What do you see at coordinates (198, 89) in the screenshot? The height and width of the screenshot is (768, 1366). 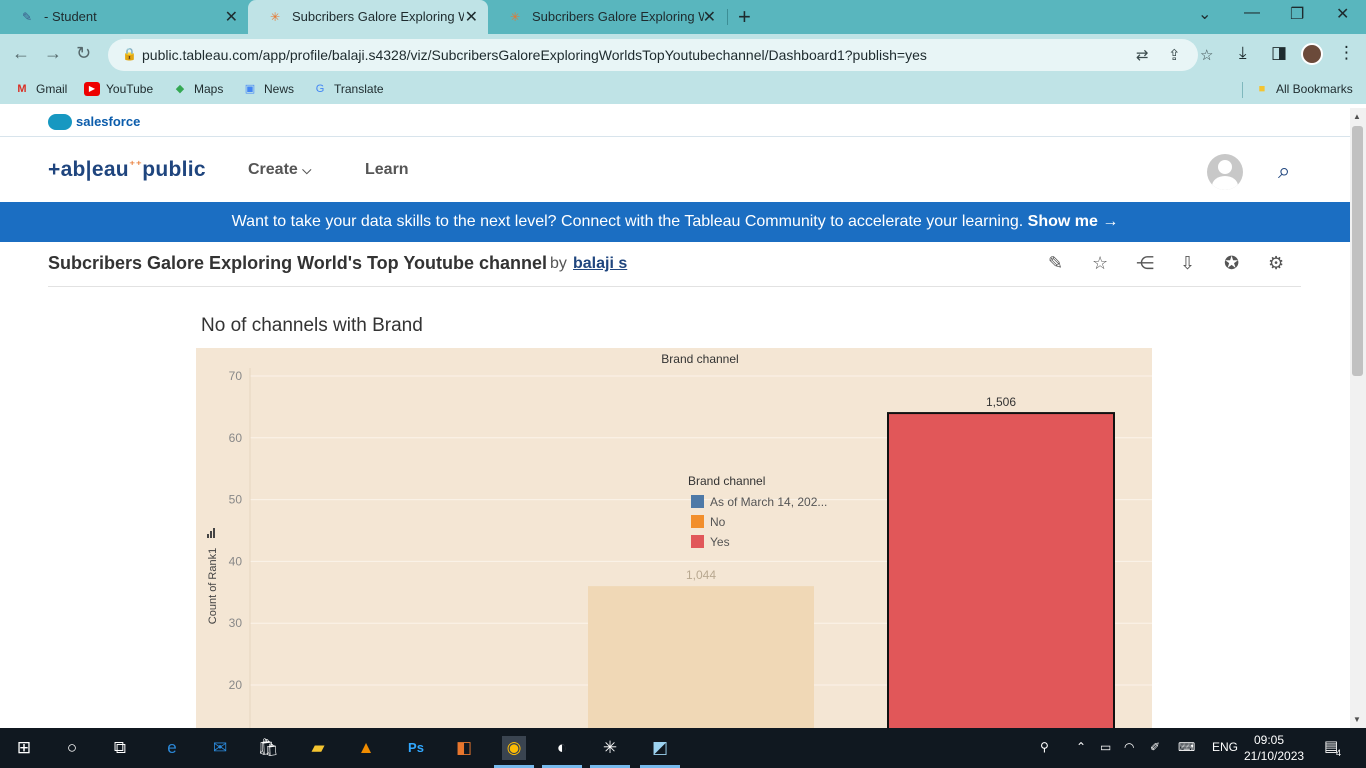 I see `bookmark-maps: ◆ Maps` at bounding box center [198, 89].